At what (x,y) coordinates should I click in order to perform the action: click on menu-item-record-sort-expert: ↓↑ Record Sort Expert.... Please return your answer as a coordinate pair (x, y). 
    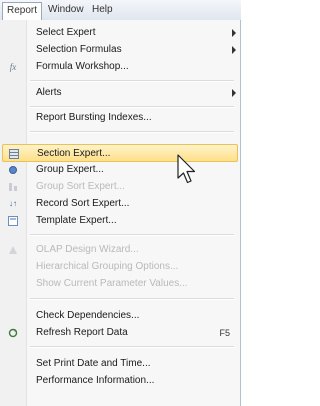
    Looking at the image, I should click on (120, 204).